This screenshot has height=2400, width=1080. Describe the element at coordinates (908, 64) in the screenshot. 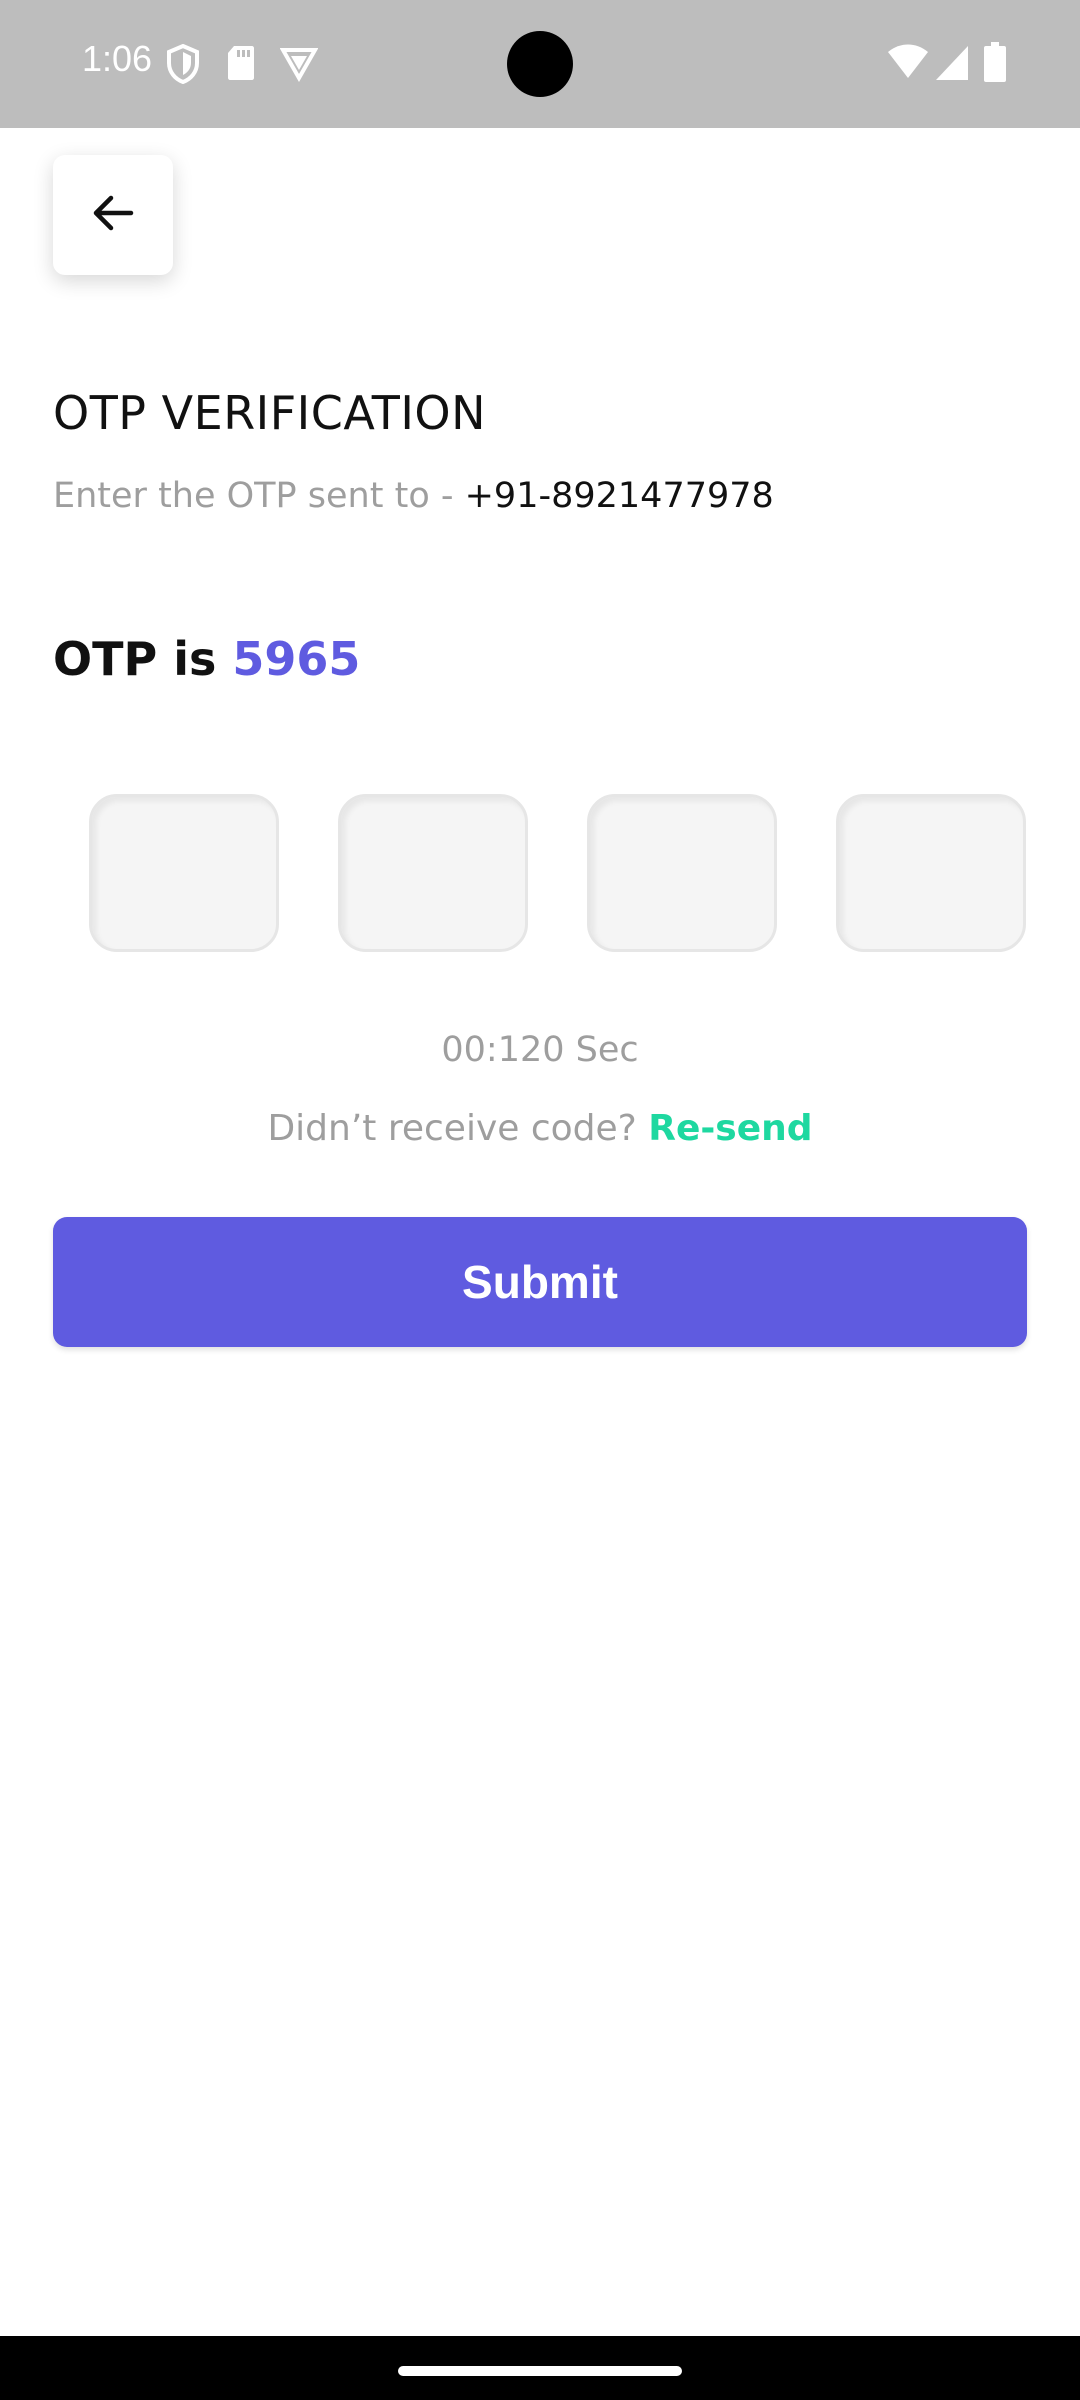

I see `wifi-icon` at that location.